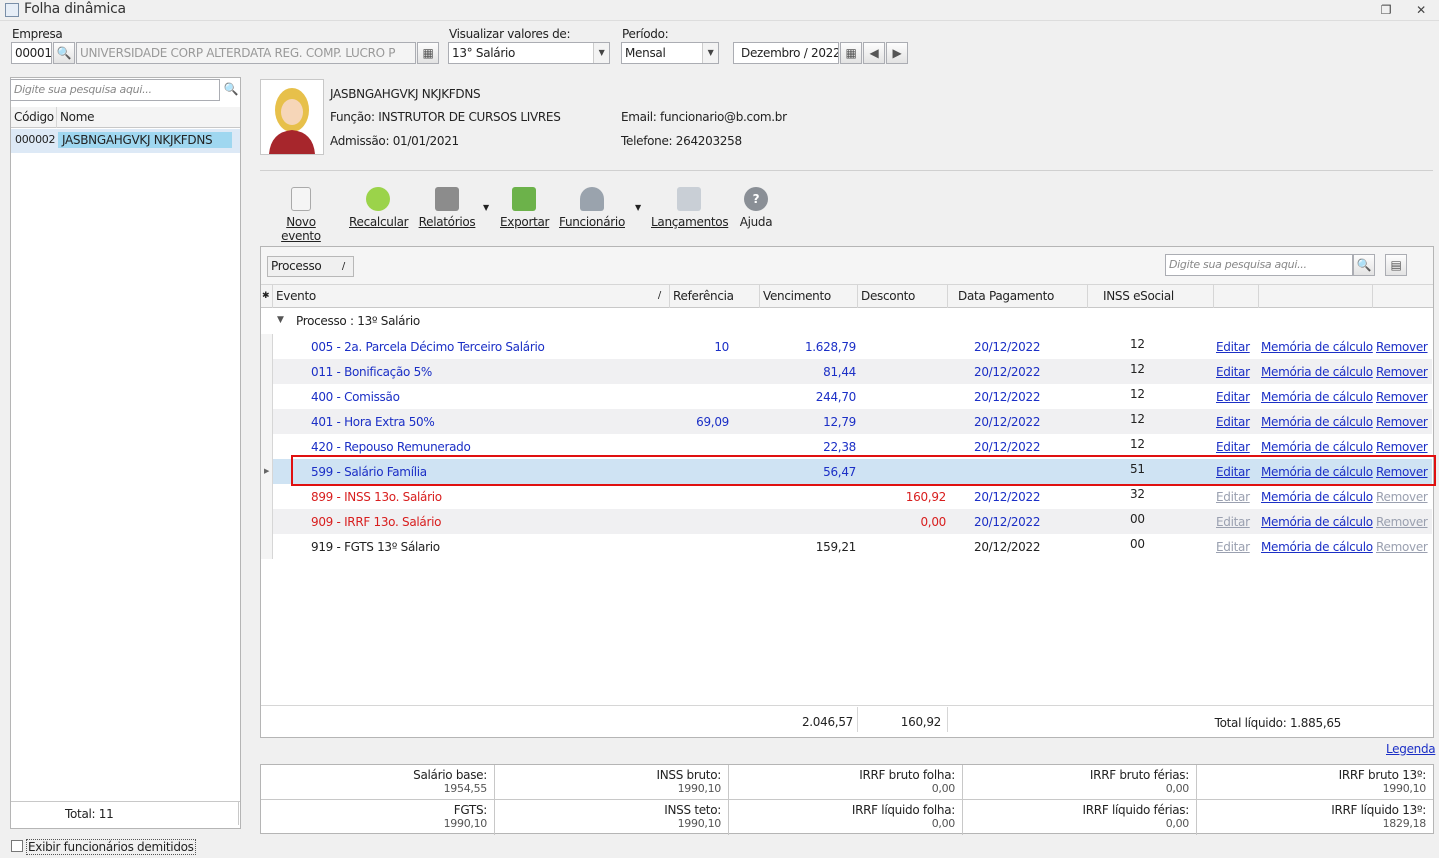 Image resolution: width=1439 pixels, height=858 pixels. Describe the element at coordinates (510, 34) in the screenshot. I see `visualizar-label: Visualizar valores de:` at that location.